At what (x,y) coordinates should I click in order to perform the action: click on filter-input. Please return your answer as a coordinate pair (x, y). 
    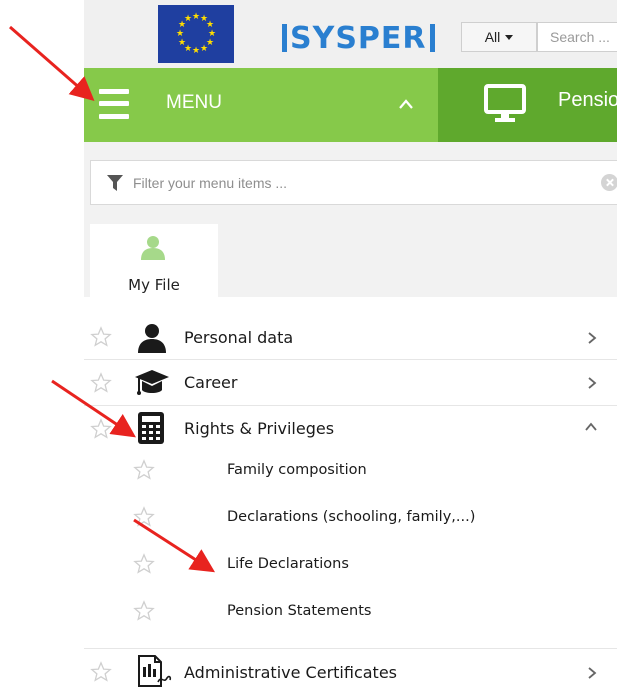
    Looking at the image, I should click on (353, 182).